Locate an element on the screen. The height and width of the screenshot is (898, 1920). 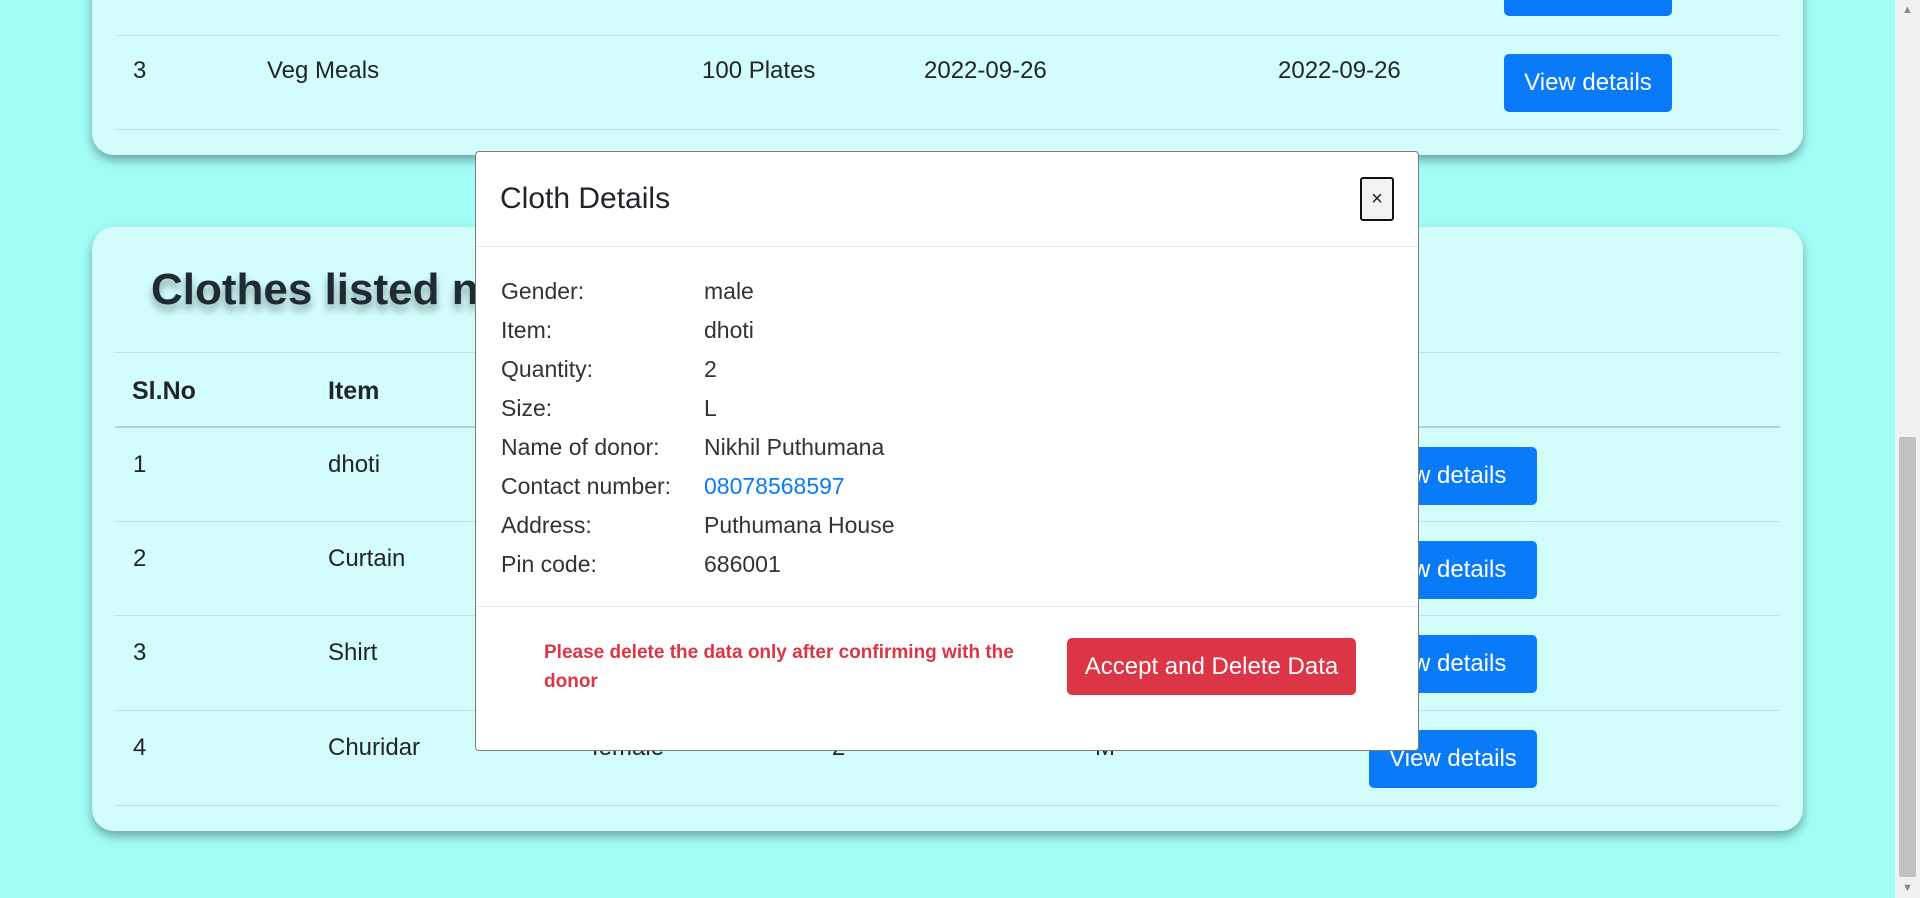
food-date-prepared: 2022-09-26 is located at coordinates (985, 70).